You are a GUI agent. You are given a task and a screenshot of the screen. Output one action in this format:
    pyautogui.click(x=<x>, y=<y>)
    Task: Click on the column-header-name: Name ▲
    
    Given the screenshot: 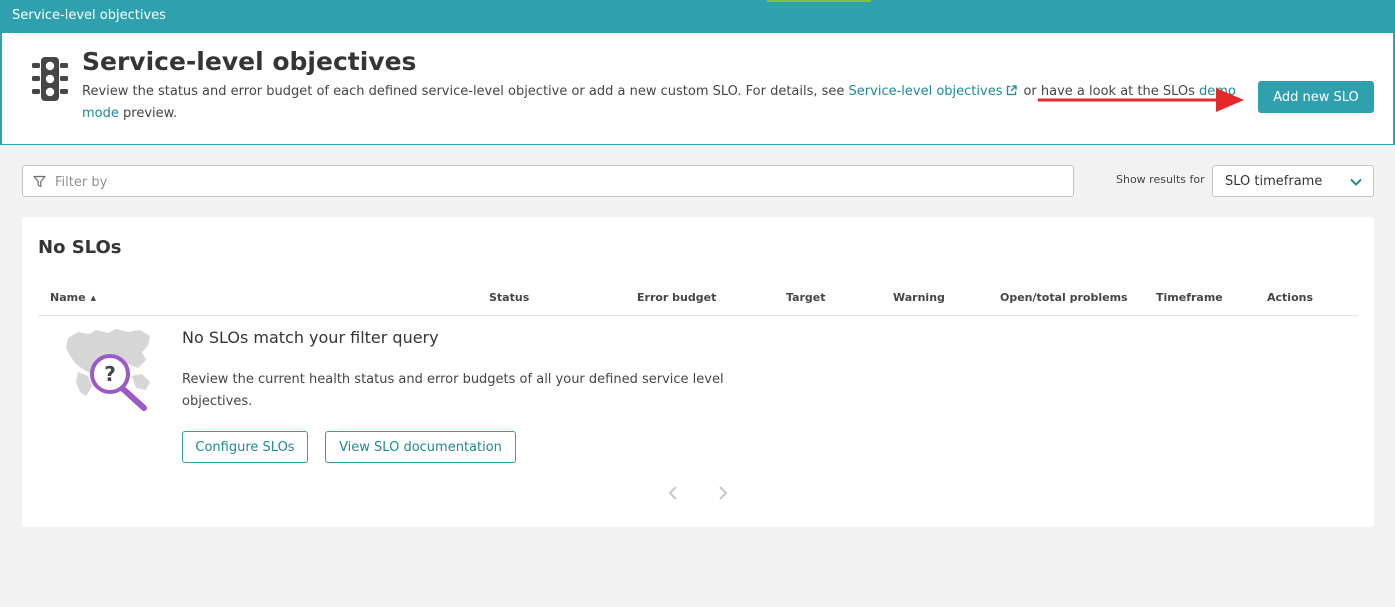 What is the action you would take?
    pyautogui.click(x=73, y=297)
    